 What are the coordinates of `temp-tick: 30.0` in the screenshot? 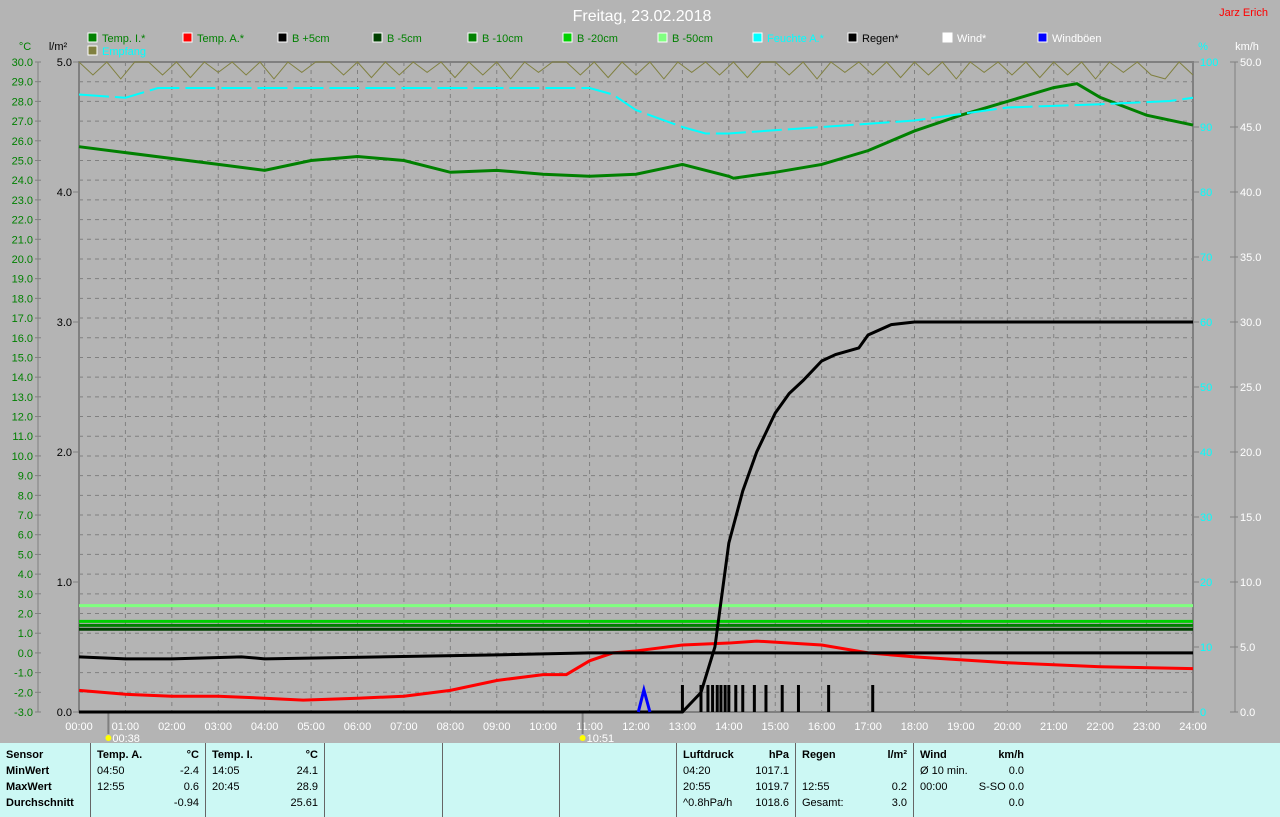 It's located at (22, 63).